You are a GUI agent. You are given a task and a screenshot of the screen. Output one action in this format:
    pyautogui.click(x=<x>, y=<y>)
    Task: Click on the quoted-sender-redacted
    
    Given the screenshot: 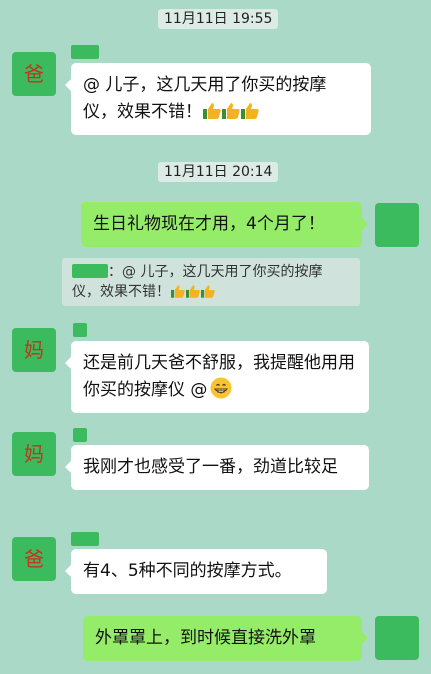 What is the action you would take?
    pyautogui.click(x=90, y=271)
    